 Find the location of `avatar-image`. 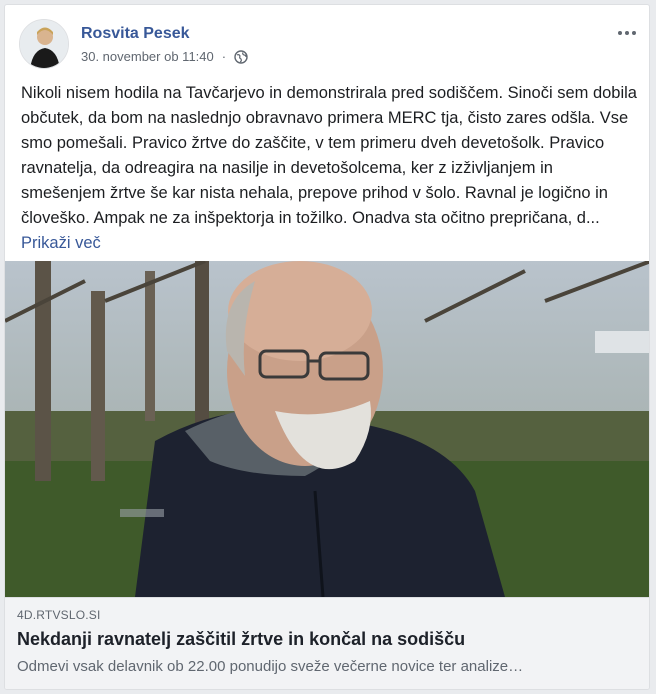

avatar-image is located at coordinates (44, 44).